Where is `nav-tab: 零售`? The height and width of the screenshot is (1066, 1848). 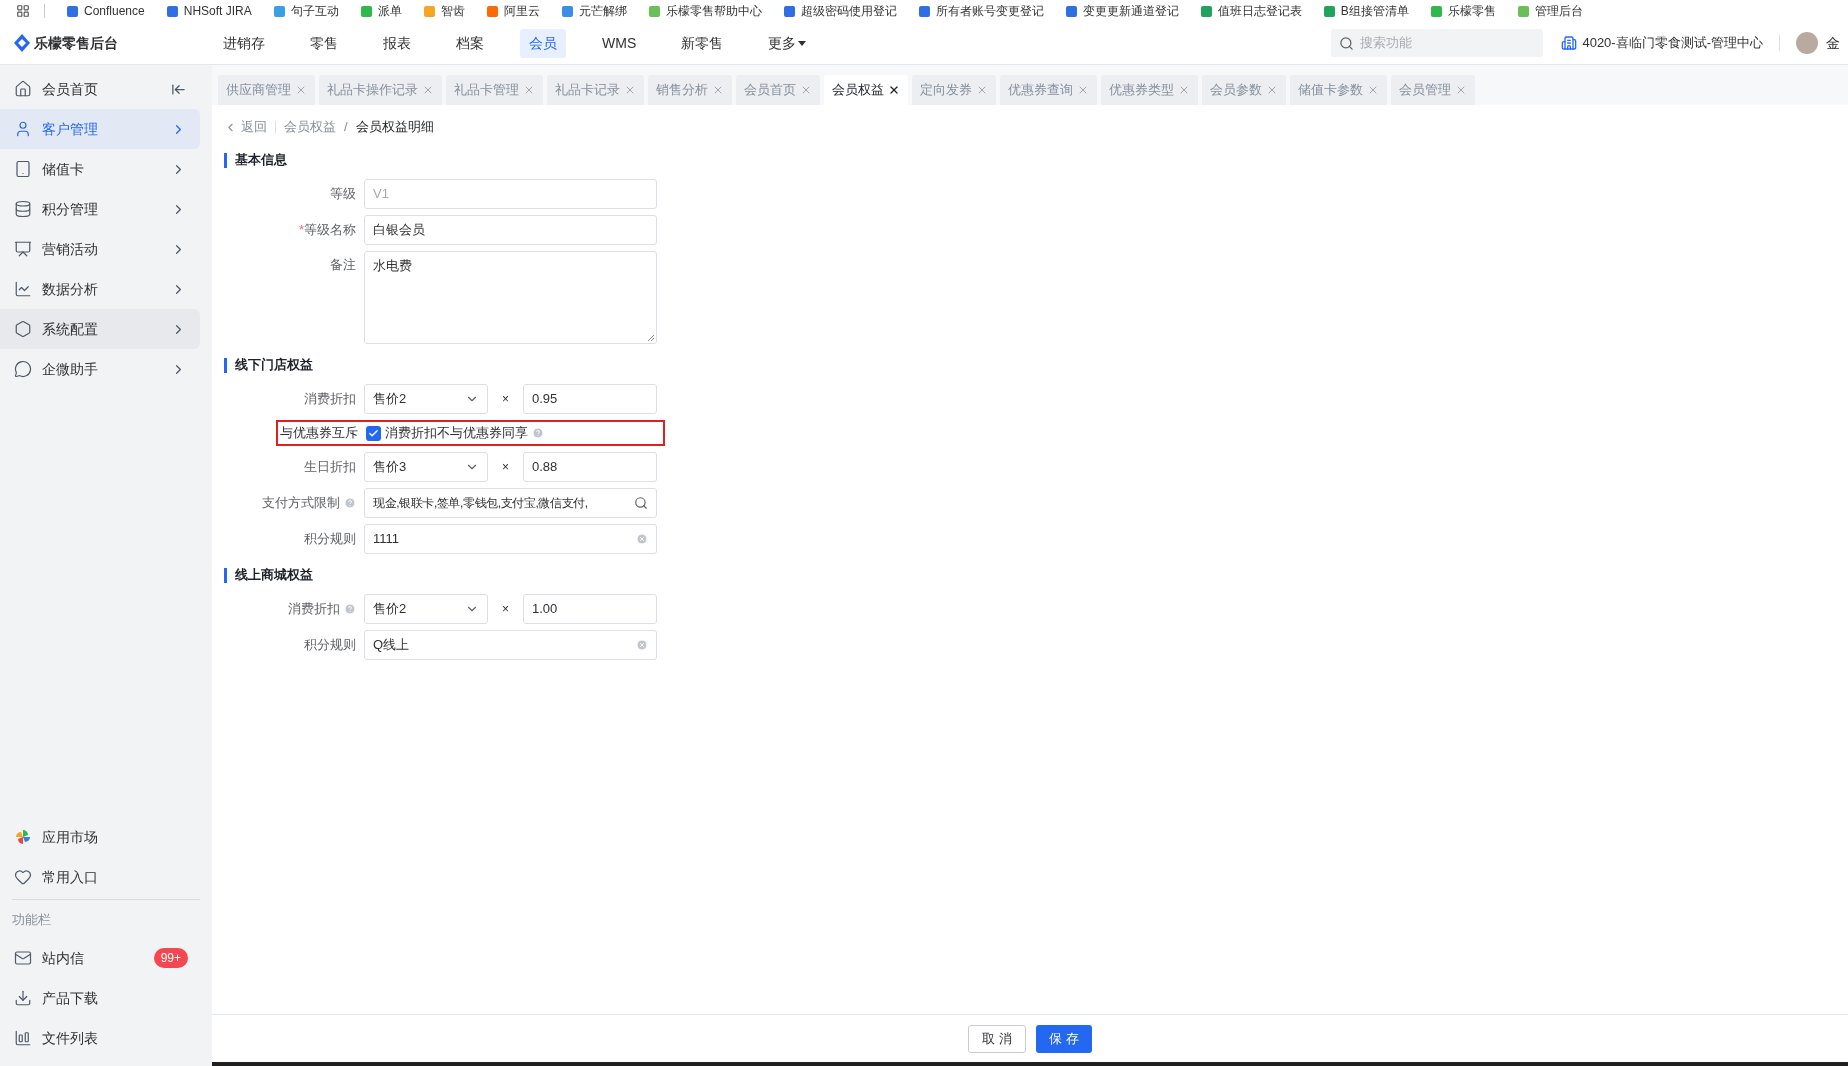
nav-tab: 零售 is located at coordinates (324, 43).